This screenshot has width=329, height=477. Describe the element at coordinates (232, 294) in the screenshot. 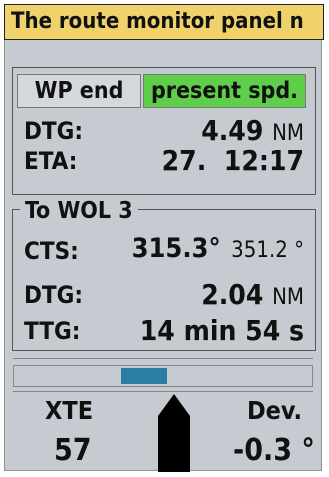

I see `to-dtg-value: 2.04` at that location.